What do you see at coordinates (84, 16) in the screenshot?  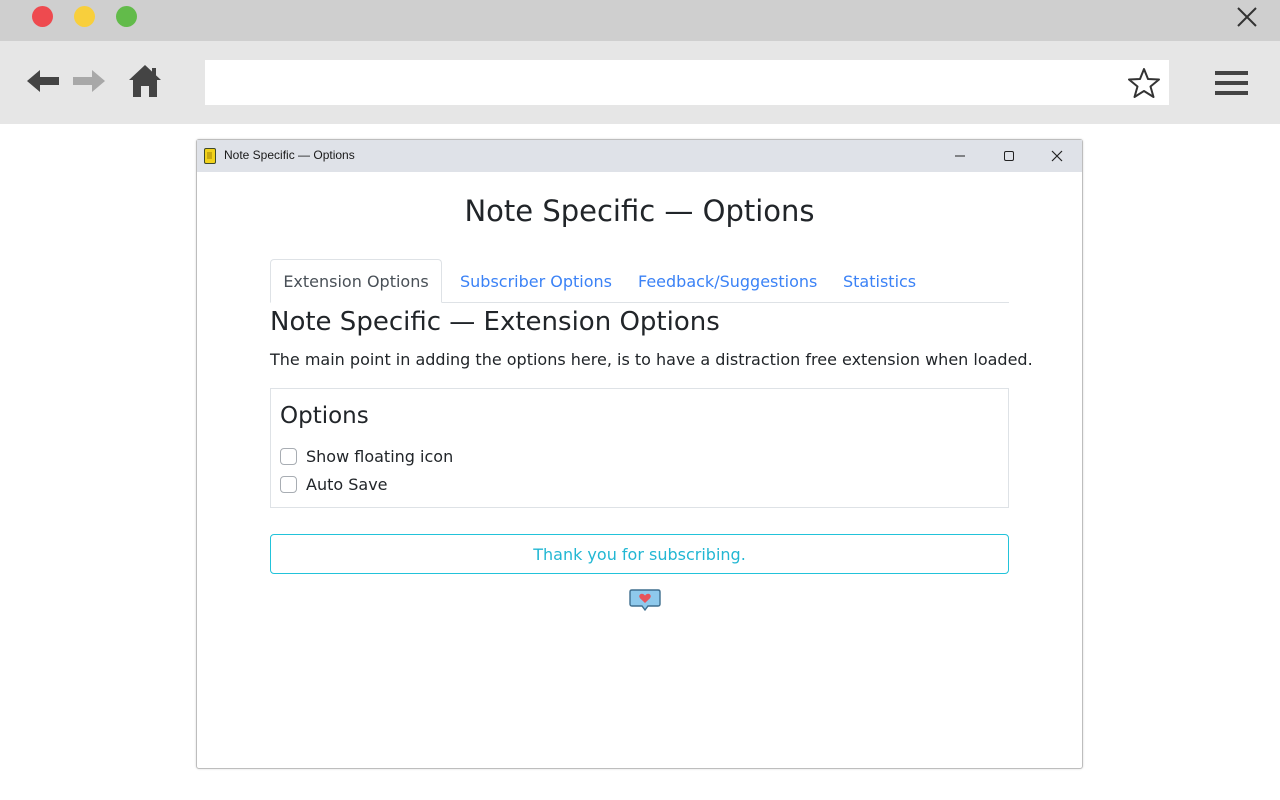 I see `minimize-window-dot` at bounding box center [84, 16].